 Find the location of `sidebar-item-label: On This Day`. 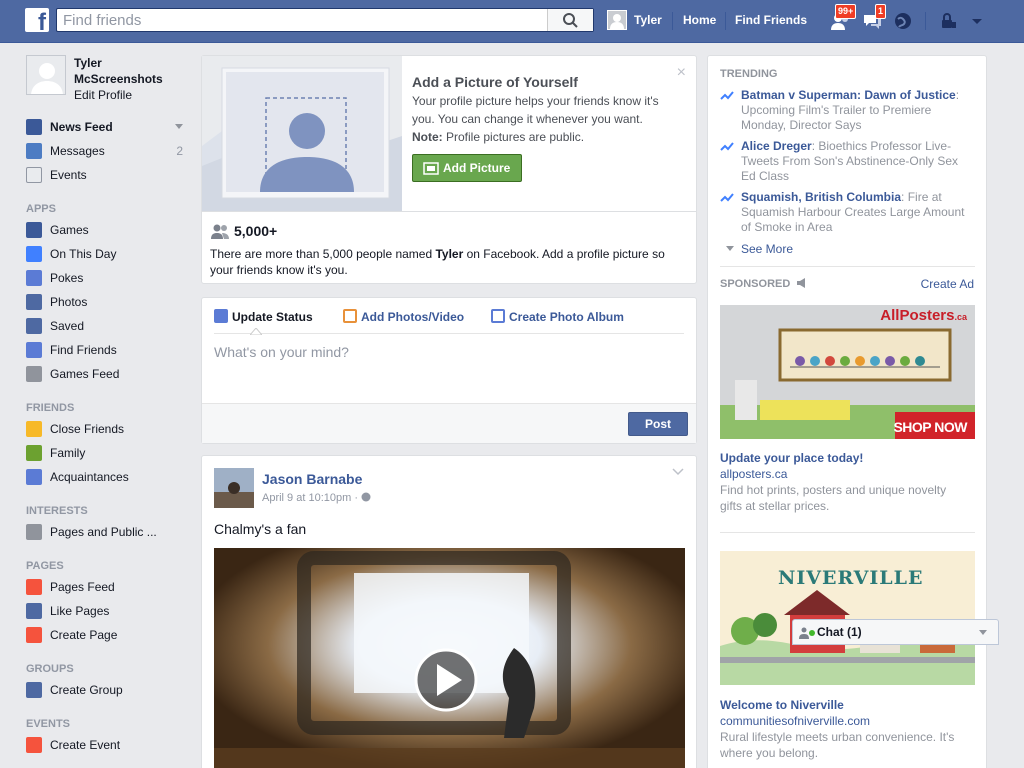

sidebar-item-label: On This Day is located at coordinates (83, 254).